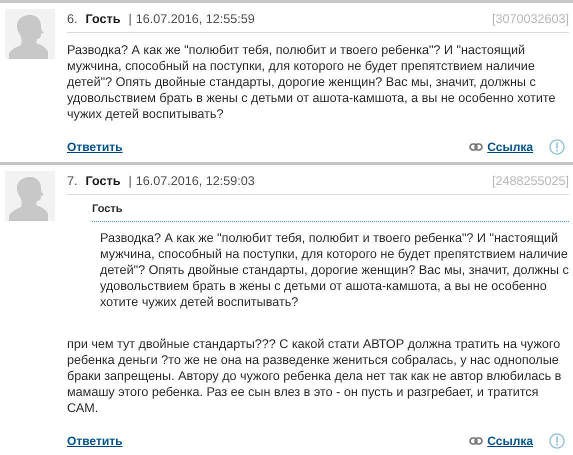 This screenshot has width=573, height=455. Describe the element at coordinates (334, 270) in the screenshot. I see `quote-text: Разводка? А как же "полюбит тебя, полюбит и твоего ребенка"? И "настоящий мужчина, способный на поступки, для которого не будет препятствием наличие детей"? Опять двойные стандарты, дорогие женщин? Вас мы, значит, должны с удовольствием брать в жены с детьми от ашота-камшота, а вы не особенно хотите чужих детей воспитывать?` at that location.